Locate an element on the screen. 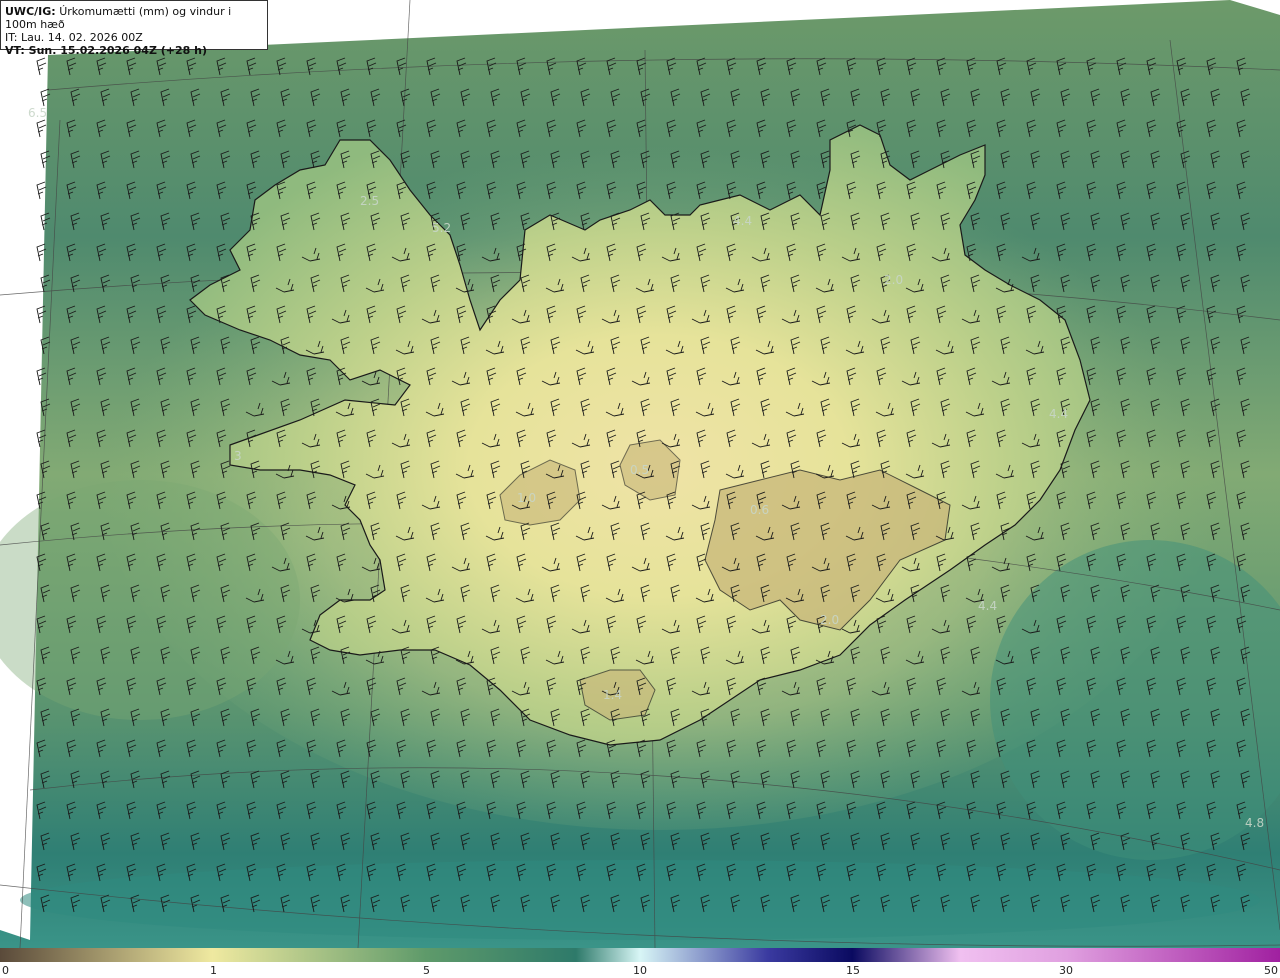 This screenshot has height=978, width=1280. value-label: 0.6 is located at coordinates (760, 510).